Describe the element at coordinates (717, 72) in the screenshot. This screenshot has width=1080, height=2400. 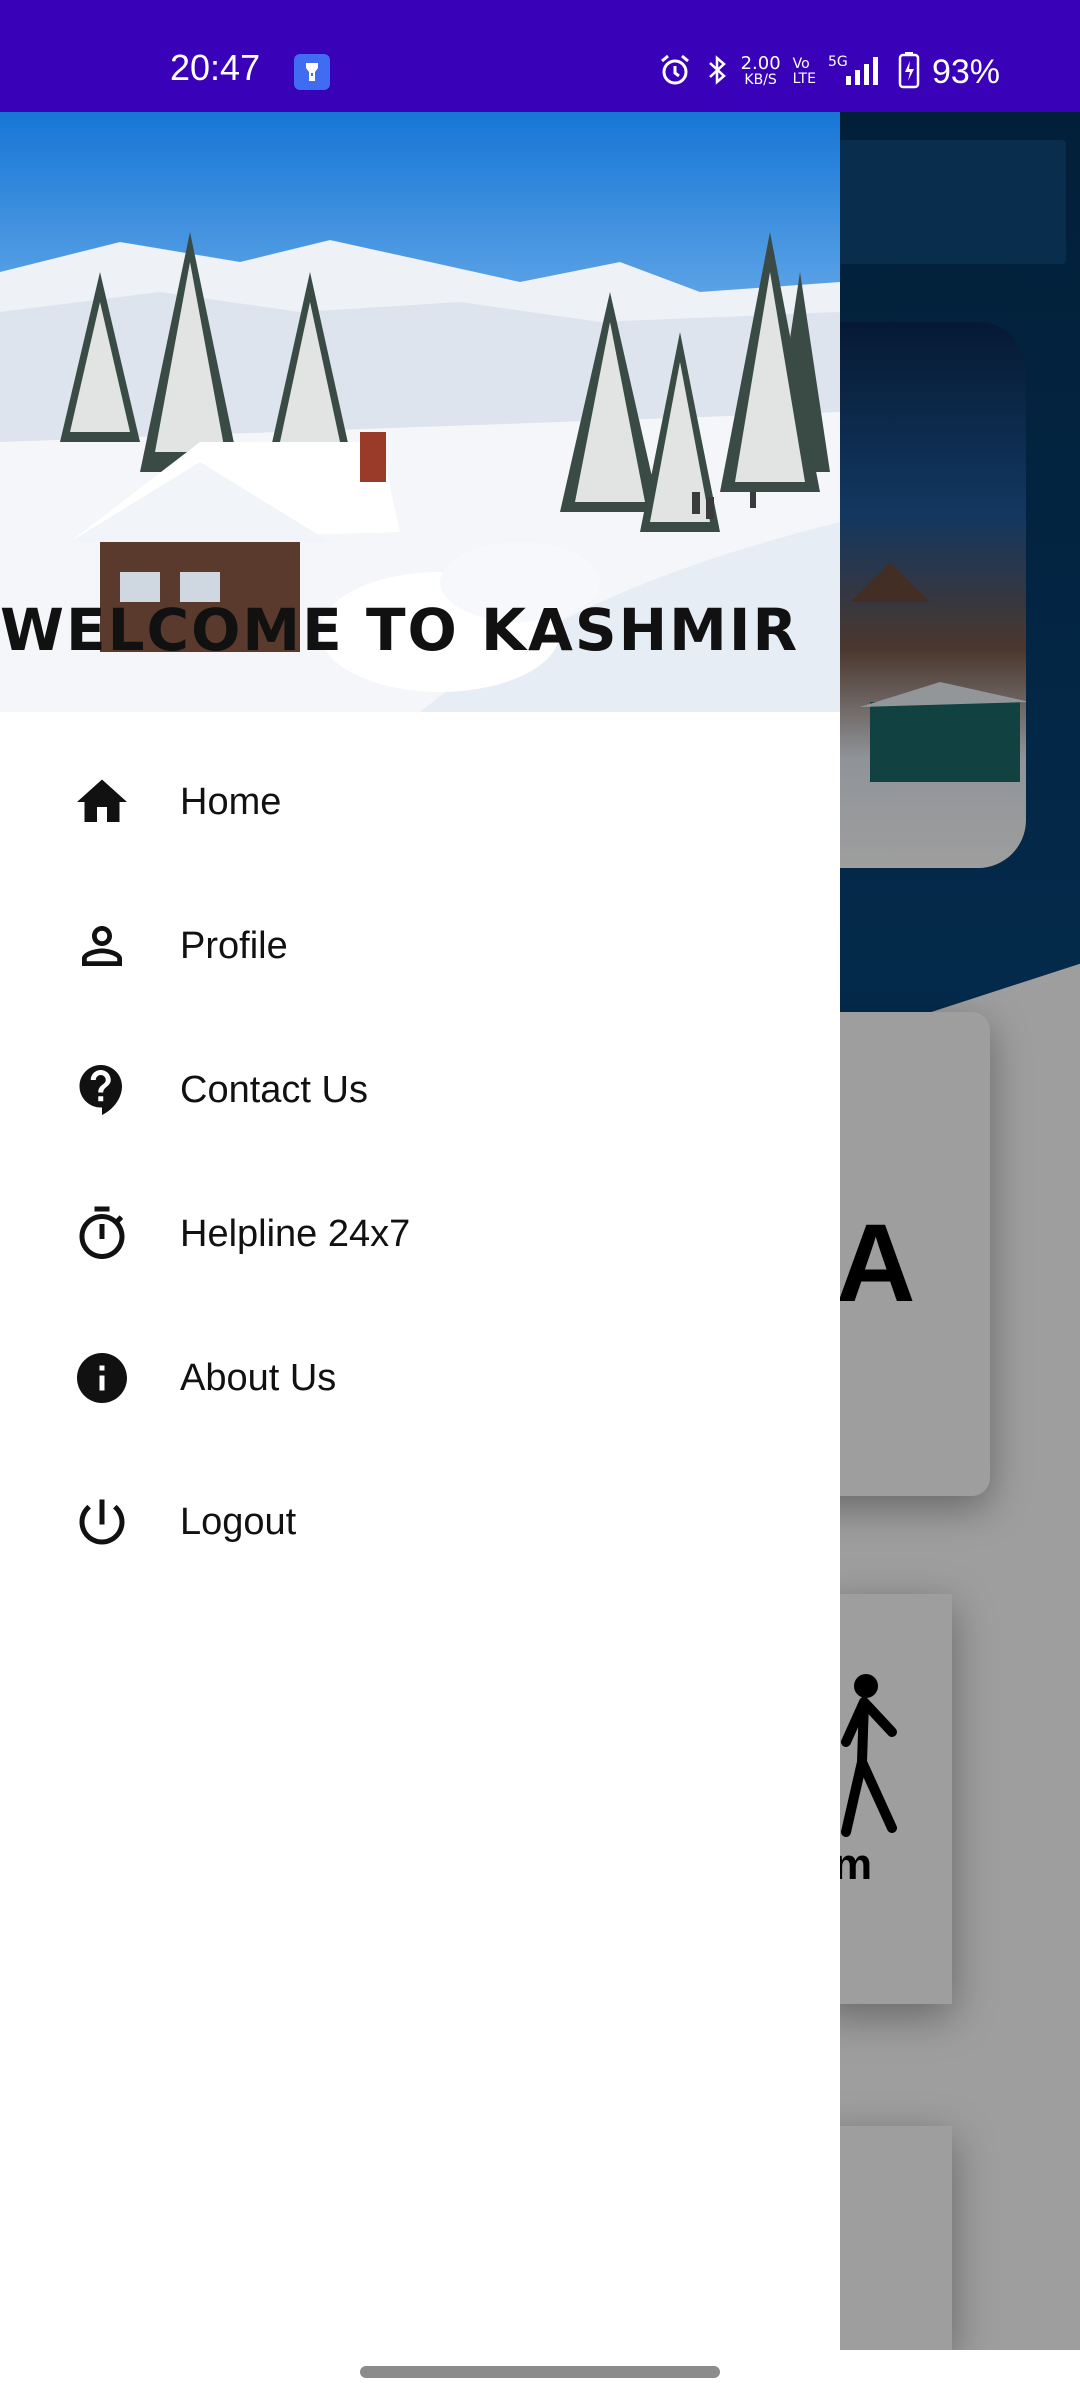
I see `bluetooth-icon` at that location.